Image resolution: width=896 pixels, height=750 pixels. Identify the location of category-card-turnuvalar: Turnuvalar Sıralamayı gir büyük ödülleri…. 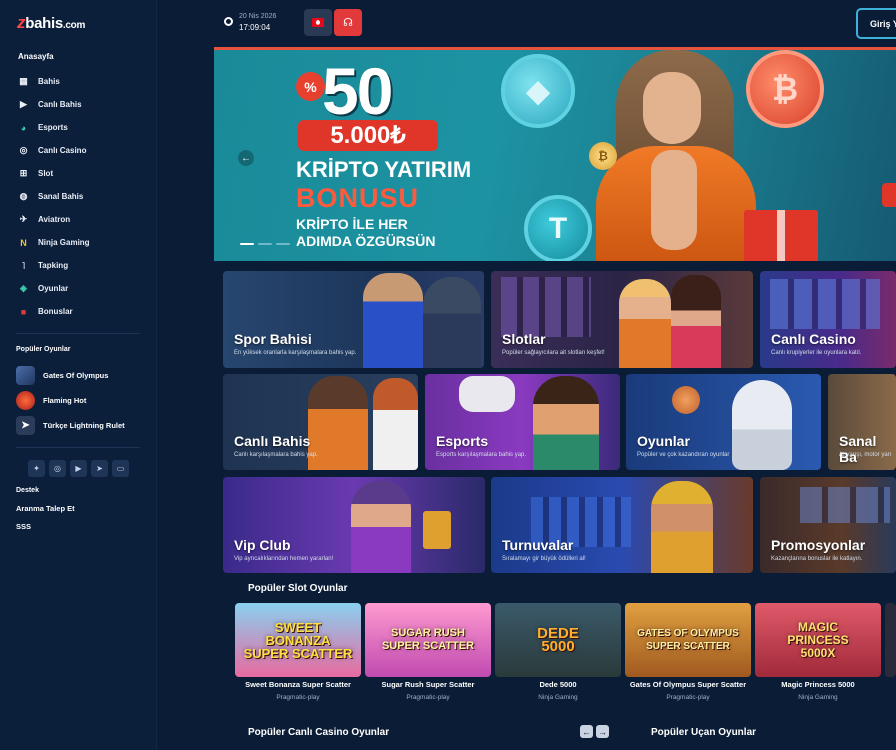
(622, 525).